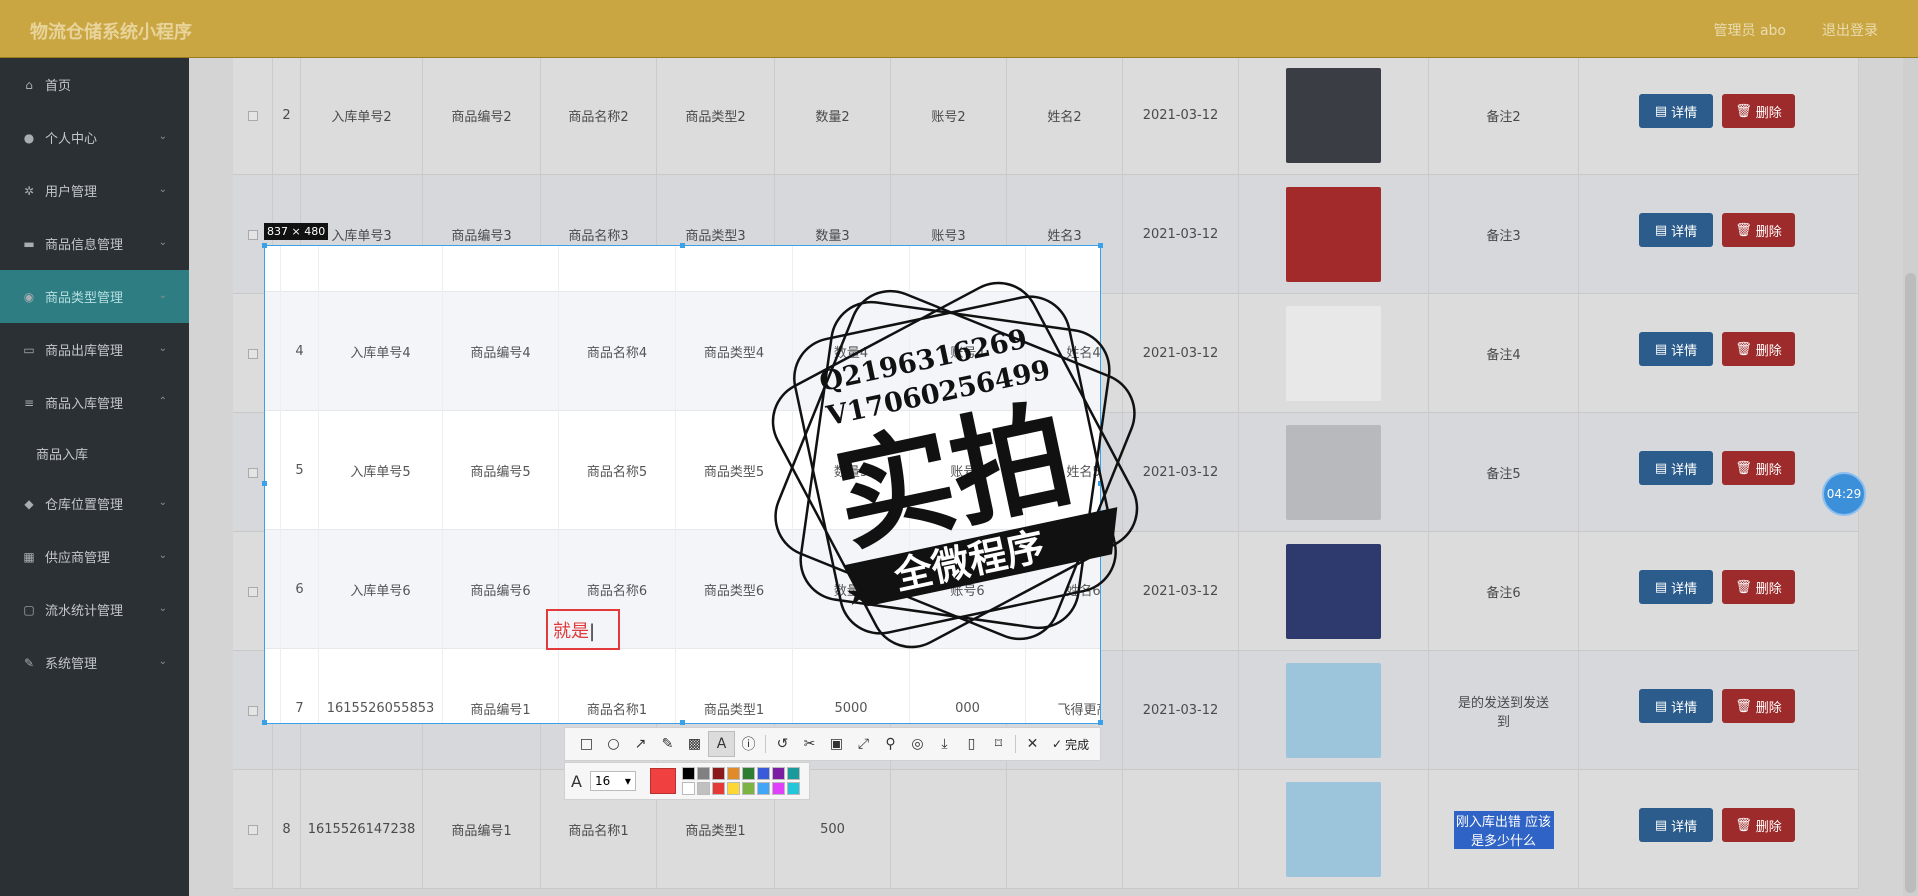 This screenshot has width=1918, height=896. I want to click on rectangle-tool-icon: □, so click(586, 744).